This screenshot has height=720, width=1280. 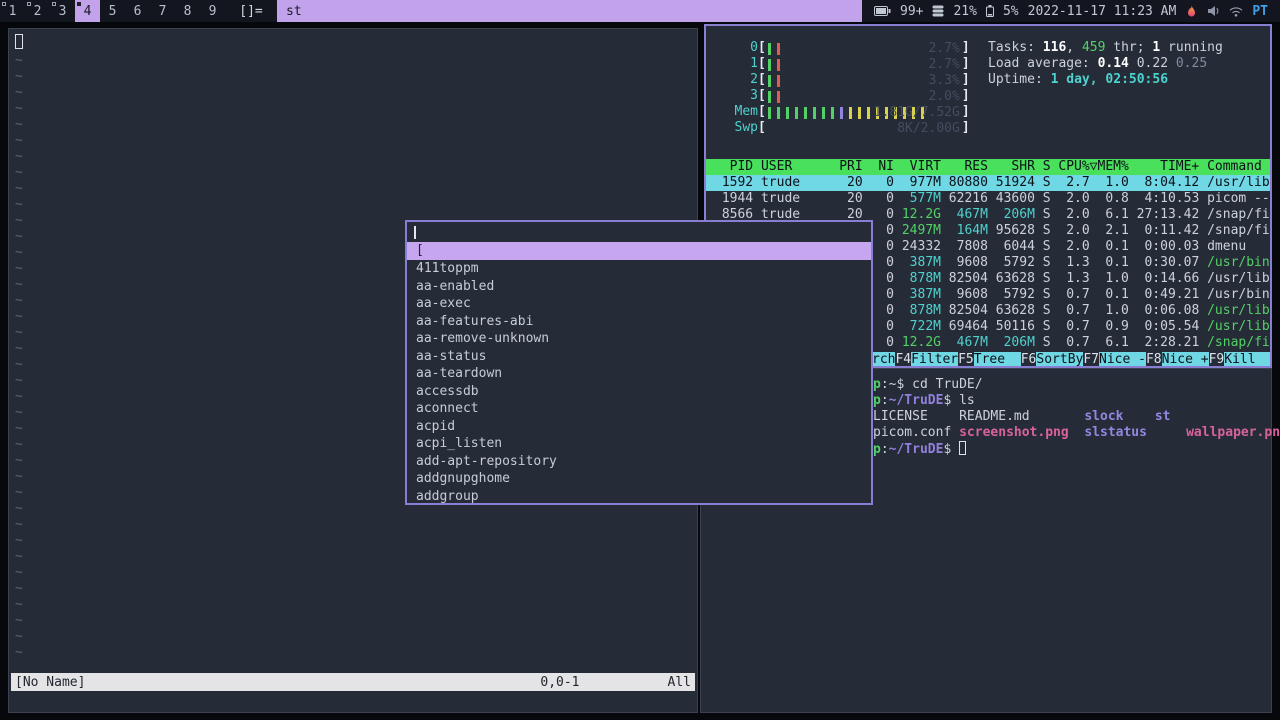 I want to click on workspace-tag-9: 9, so click(x=212, y=11).